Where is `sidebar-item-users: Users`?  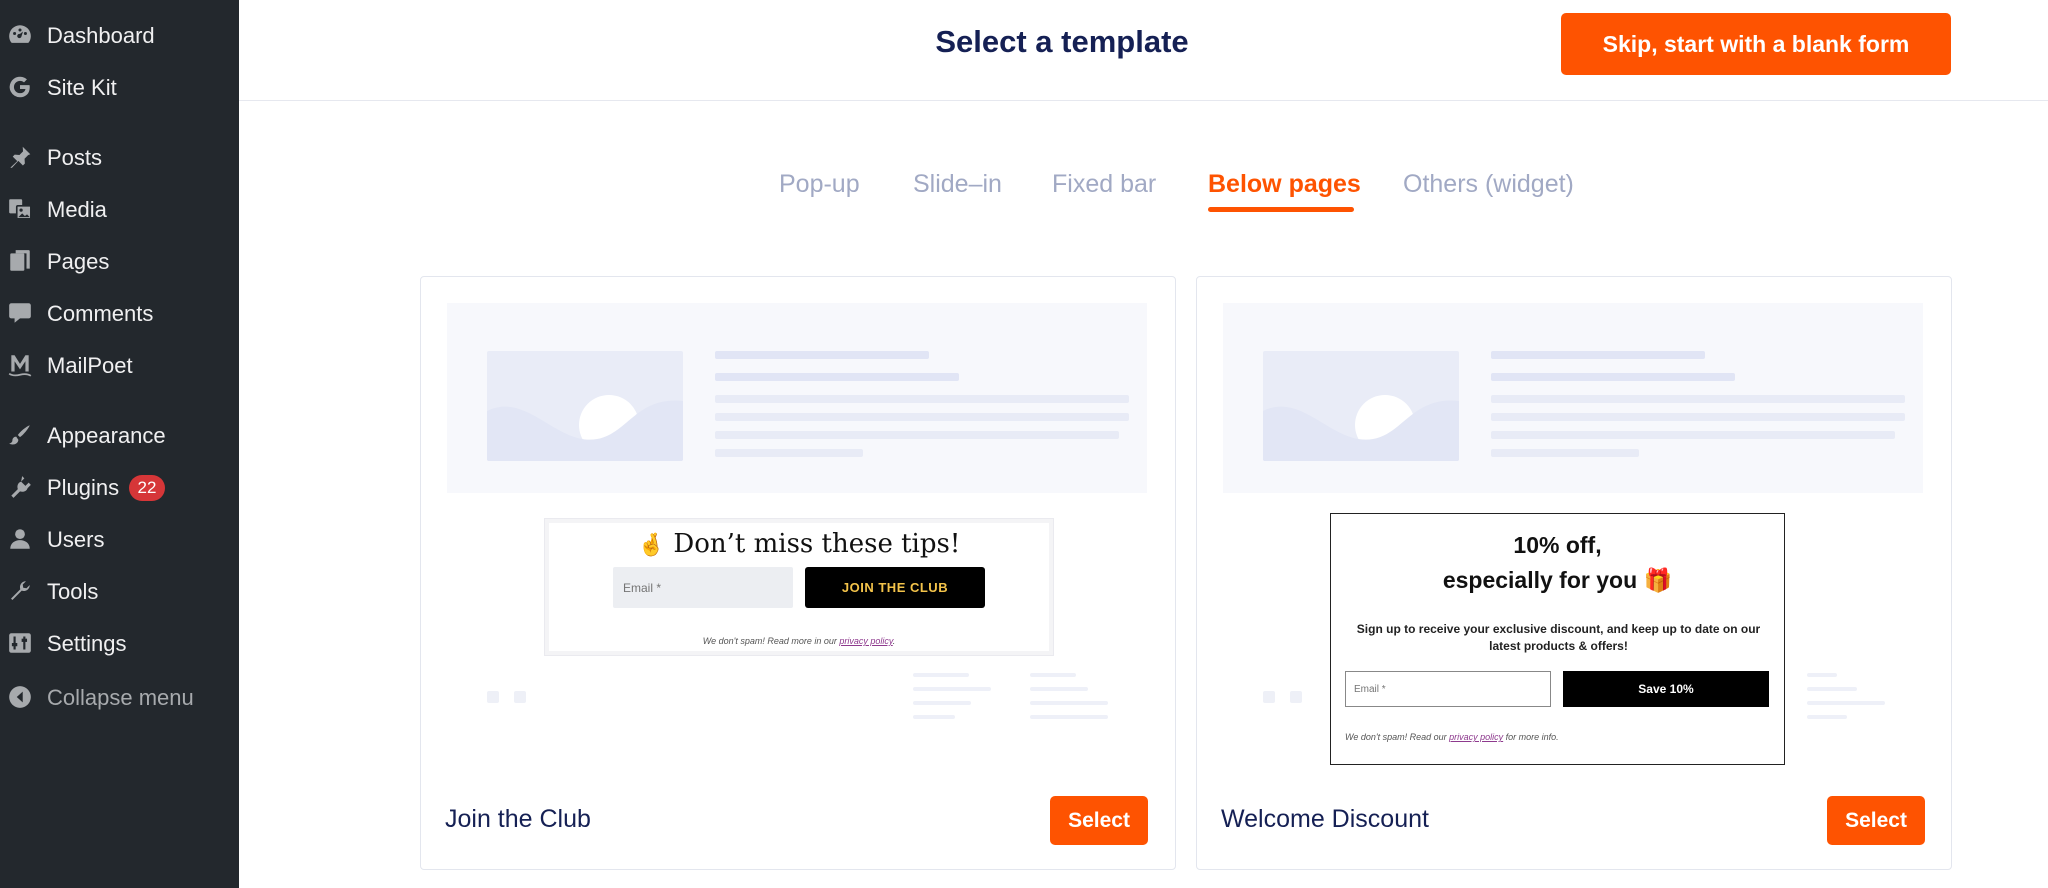 sidebar-item-users: Users is located at coordinates (119, 538).